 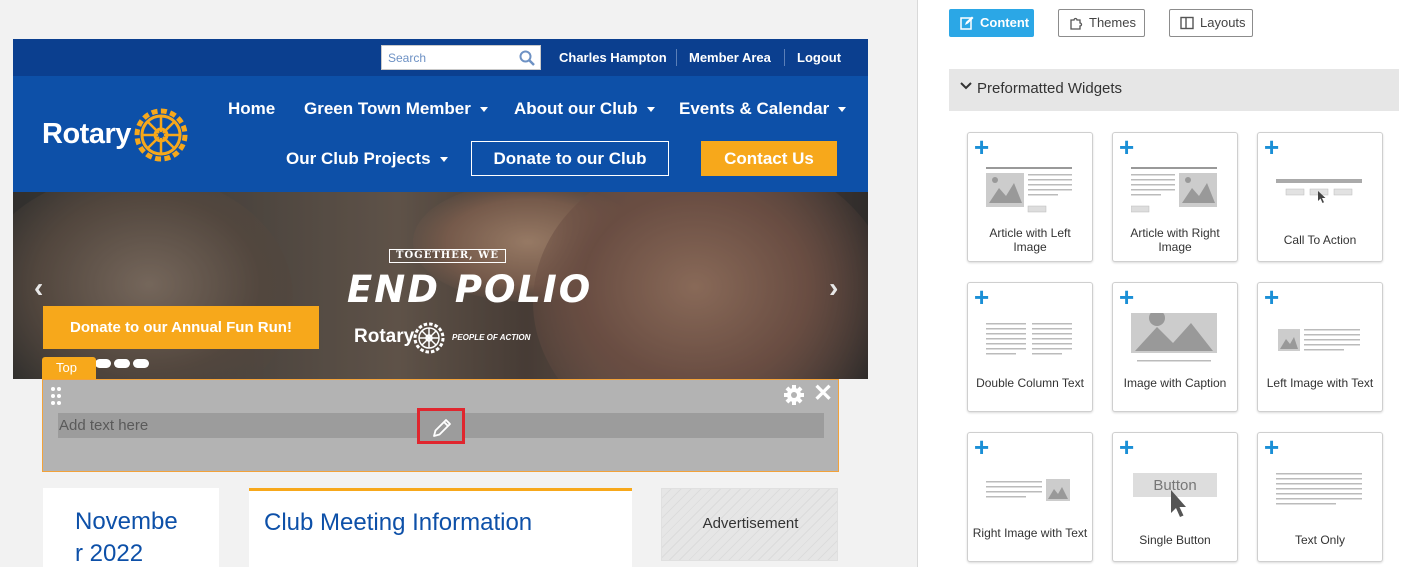 I want to click on edit-icon, so click(x=967, y=23).